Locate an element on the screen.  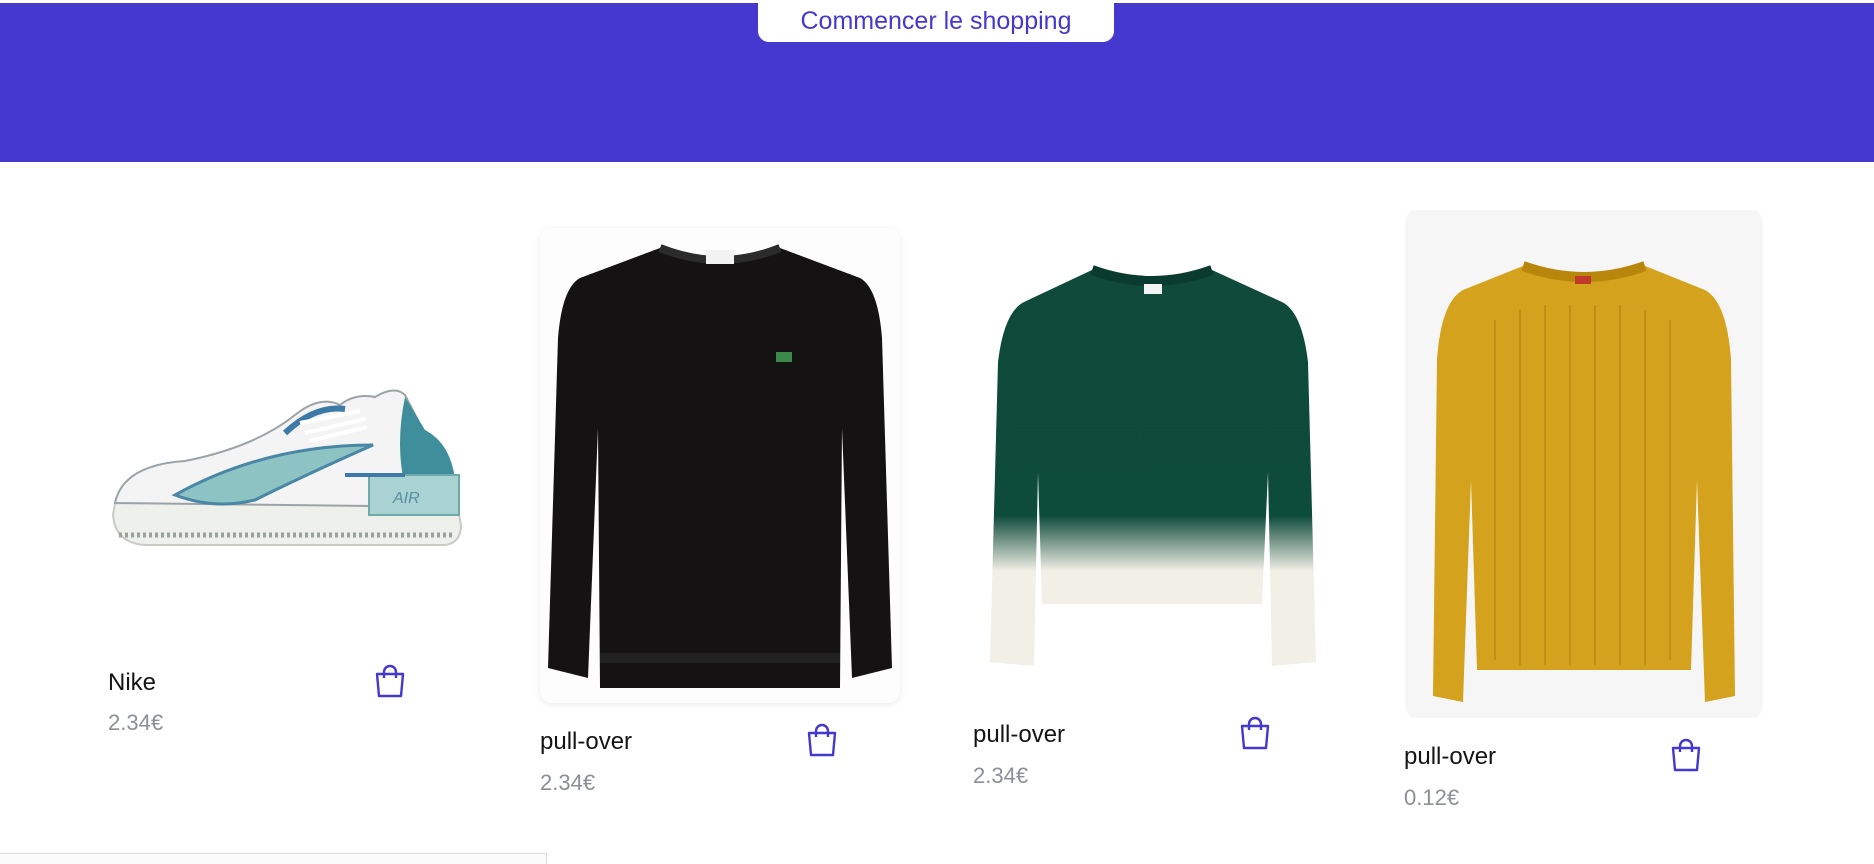
start-shopping-button: Commencer le shopping is located at coordinates (936, 21).